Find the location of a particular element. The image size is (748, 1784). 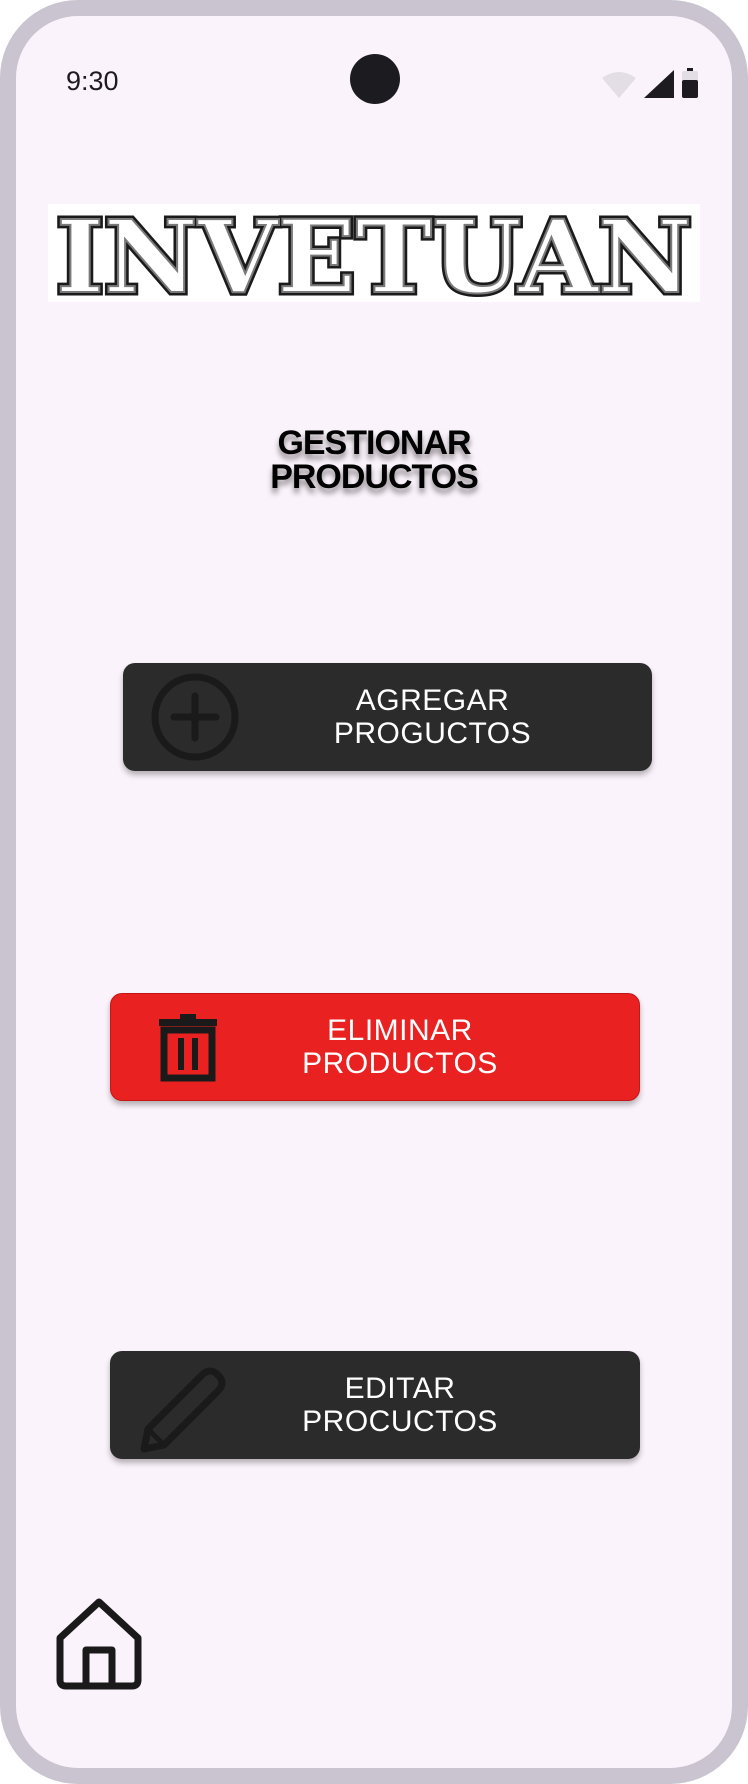

edit-products-label: EDITAR PROCUCTOS is located at coordinates (400, 1405).